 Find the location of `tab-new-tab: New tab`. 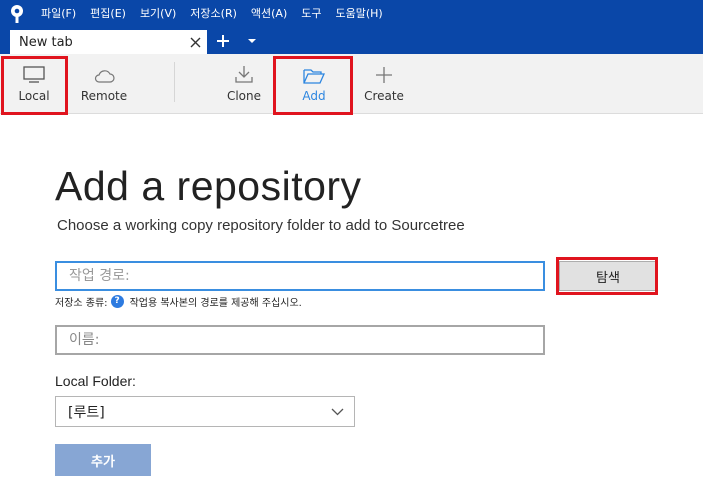

tab-new-tab: New tab is located at coordinates (108, 42).